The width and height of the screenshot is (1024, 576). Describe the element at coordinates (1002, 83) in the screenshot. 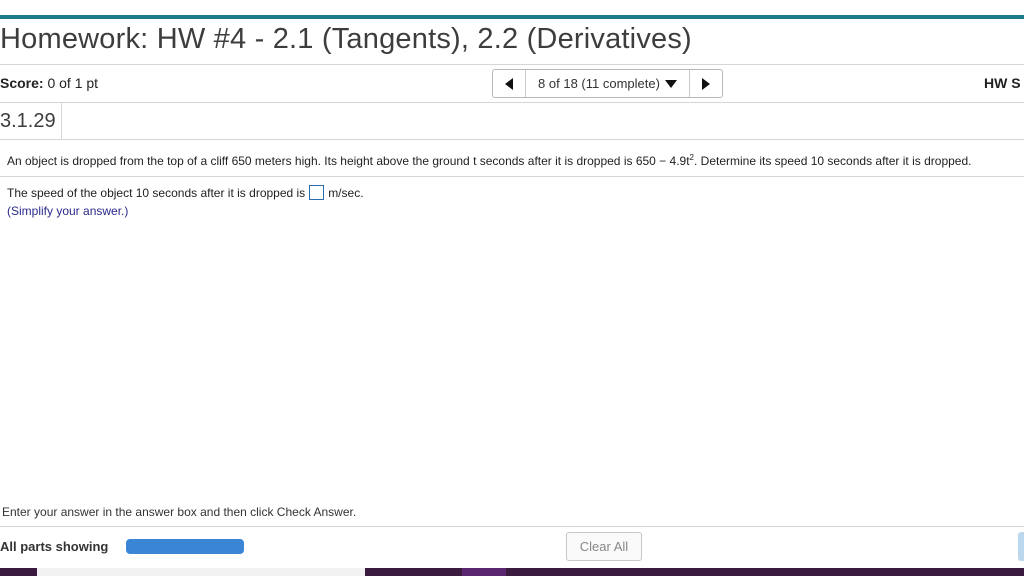

I see `hw-score-label: HW S` at that location.